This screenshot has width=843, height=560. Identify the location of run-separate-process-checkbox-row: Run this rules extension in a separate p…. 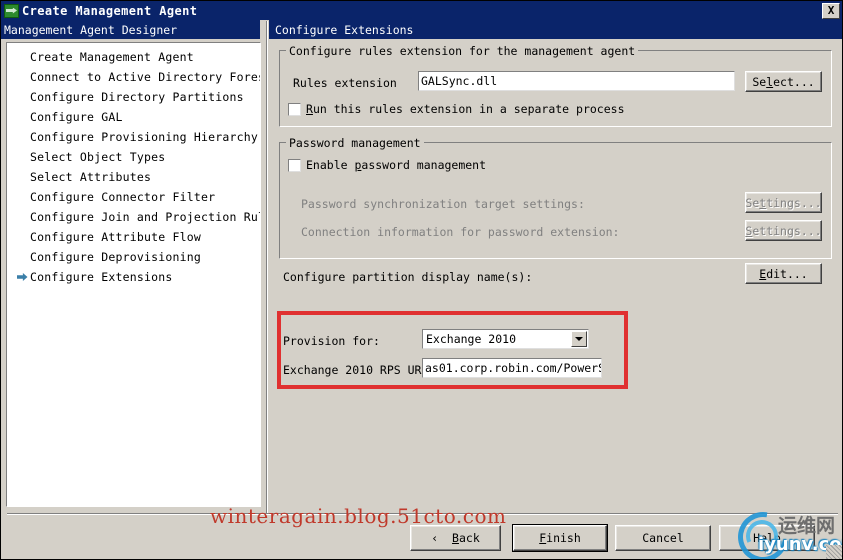
(456, 109).